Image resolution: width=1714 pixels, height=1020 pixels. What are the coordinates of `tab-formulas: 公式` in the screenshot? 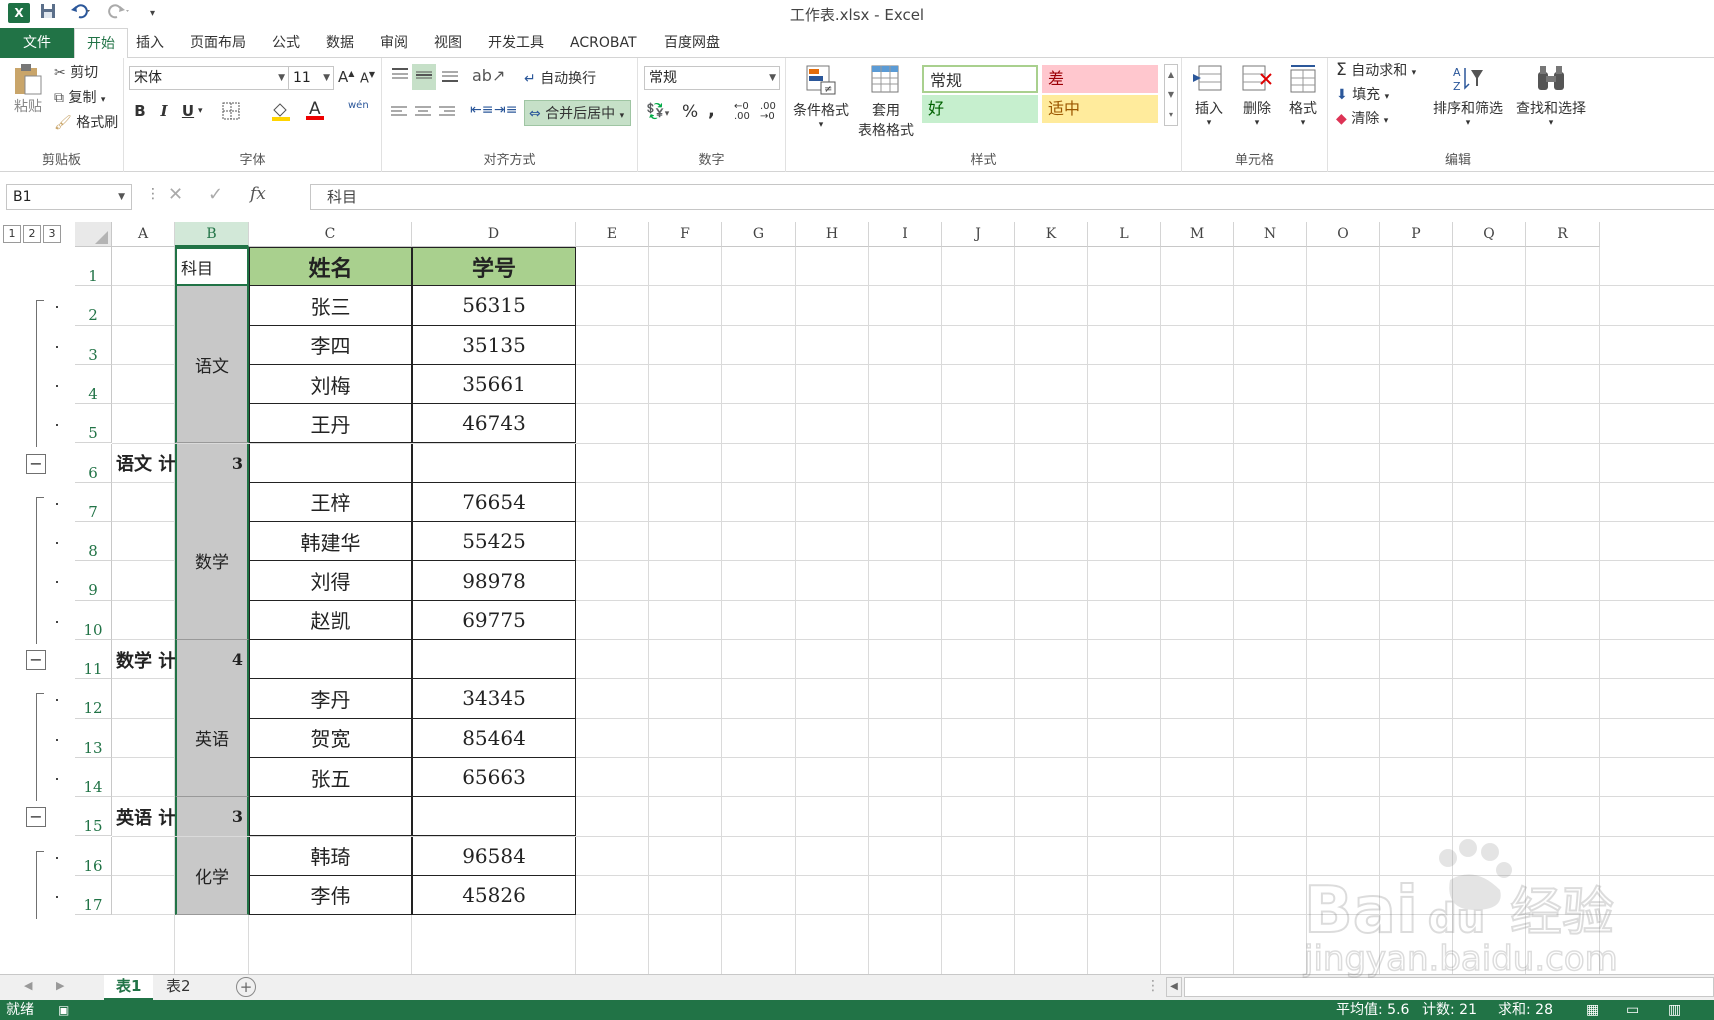 It's located at (286, 43).